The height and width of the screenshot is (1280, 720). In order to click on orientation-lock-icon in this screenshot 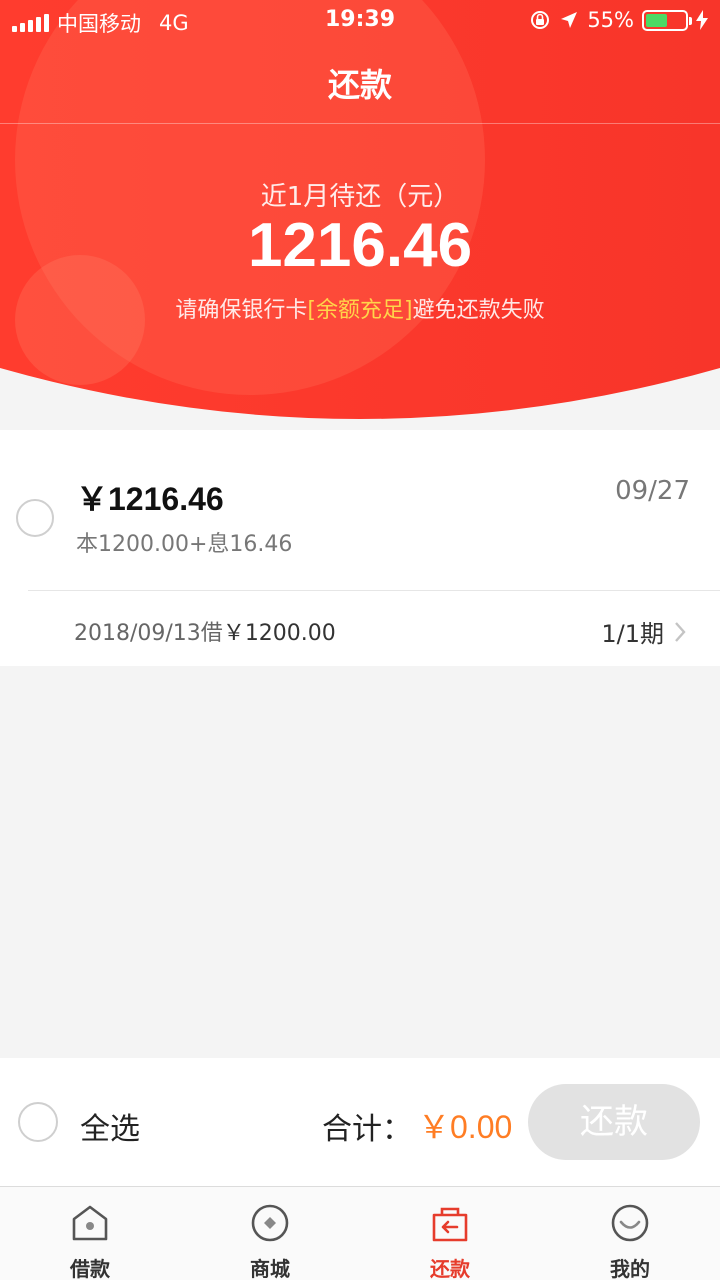, I will do `click(540, 20)`.